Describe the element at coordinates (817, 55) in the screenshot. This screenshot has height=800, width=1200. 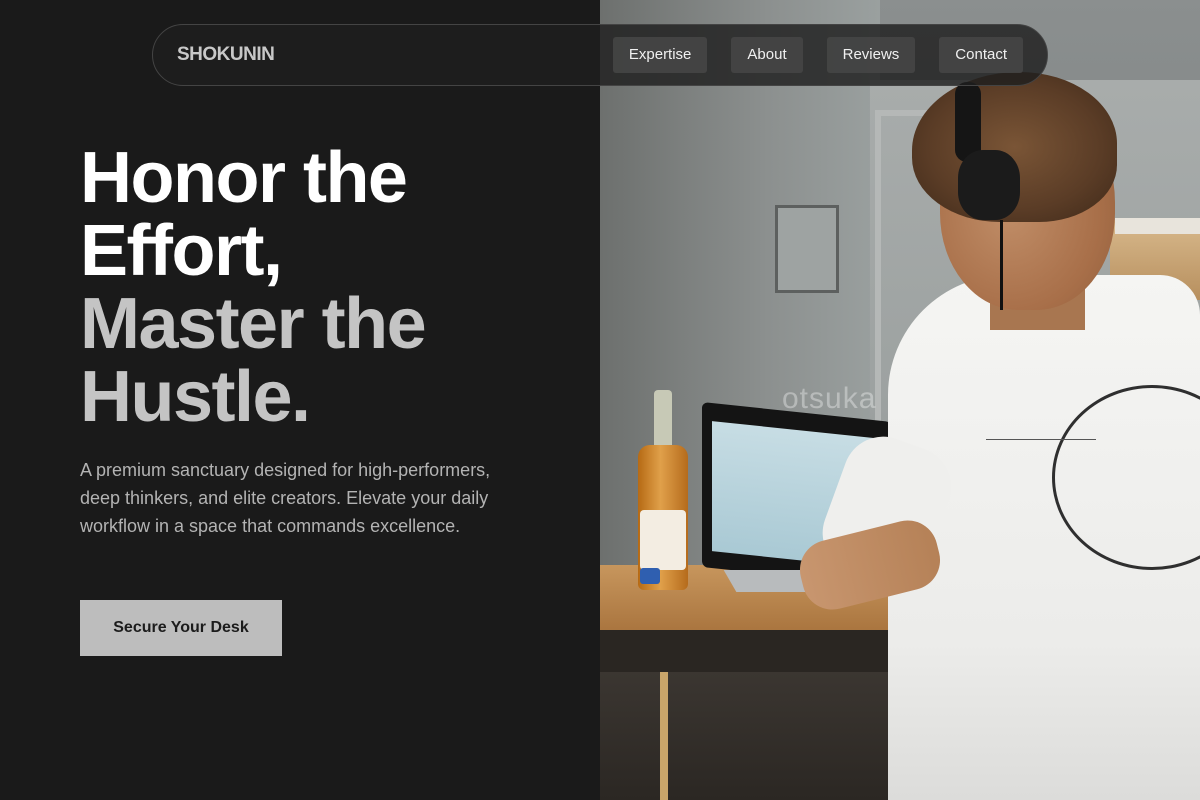
I see `nav-links: Expertise About Reviews Contact` at that location.